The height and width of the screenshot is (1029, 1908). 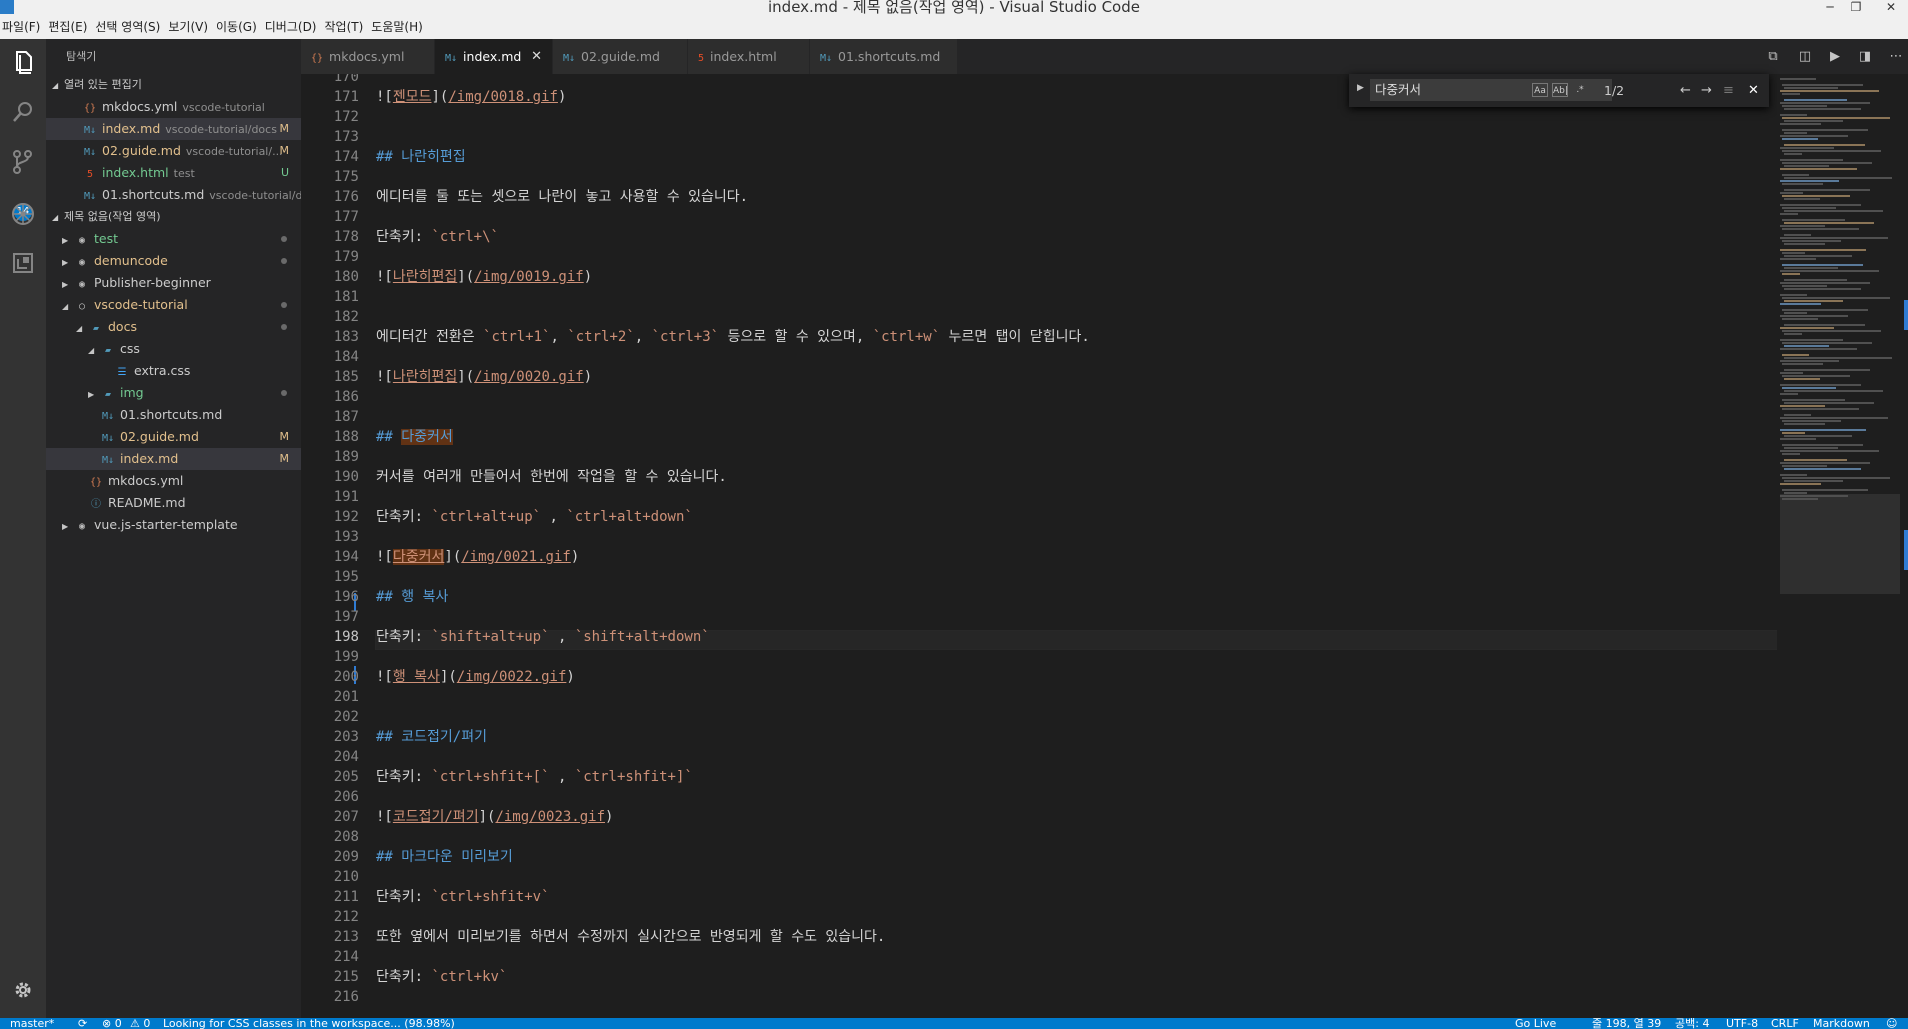 What do you see at coordinates (569, 58) in the screenshot?
I see `markdown-file-icon: M↓` at bounding box center [569, 58].